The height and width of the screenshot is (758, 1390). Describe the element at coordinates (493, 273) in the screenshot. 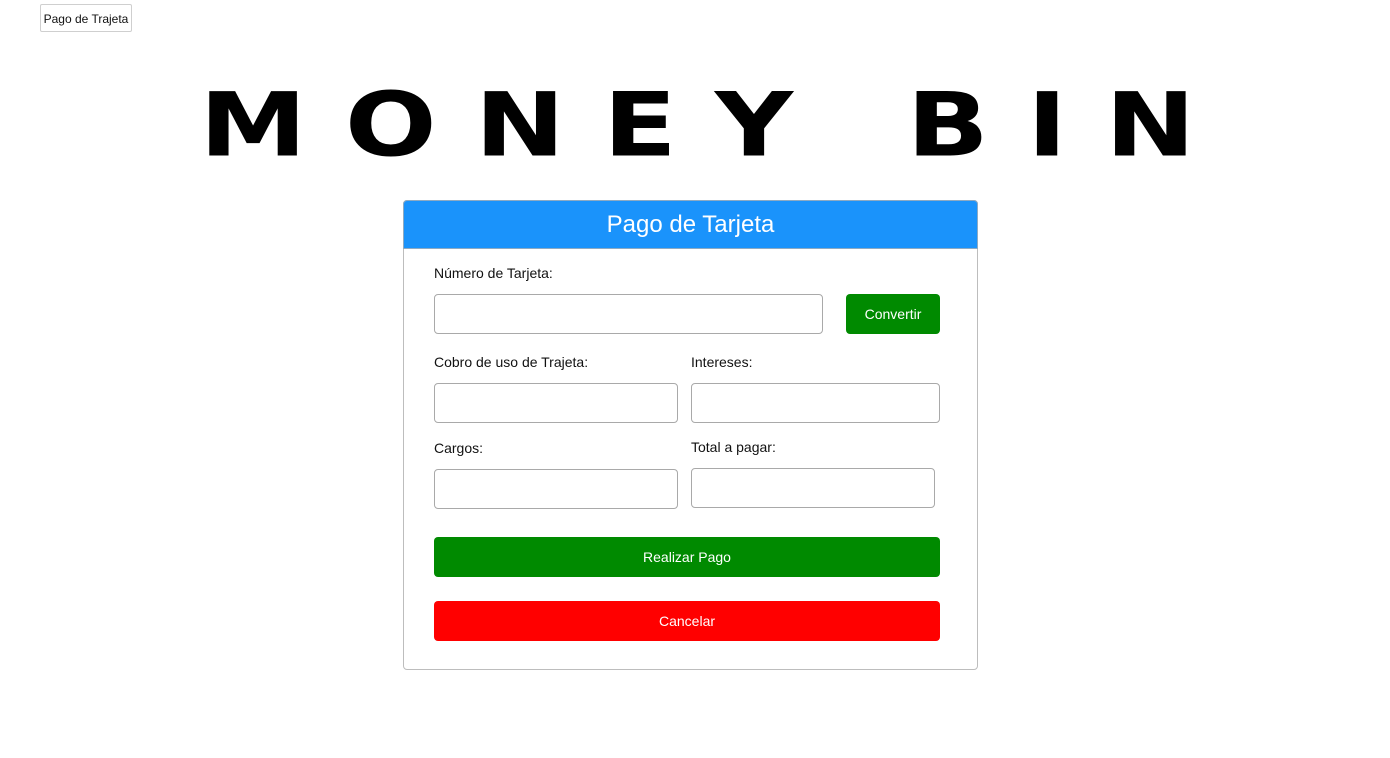

I see `card-number-label: Número de Tarjeta:` at that location.